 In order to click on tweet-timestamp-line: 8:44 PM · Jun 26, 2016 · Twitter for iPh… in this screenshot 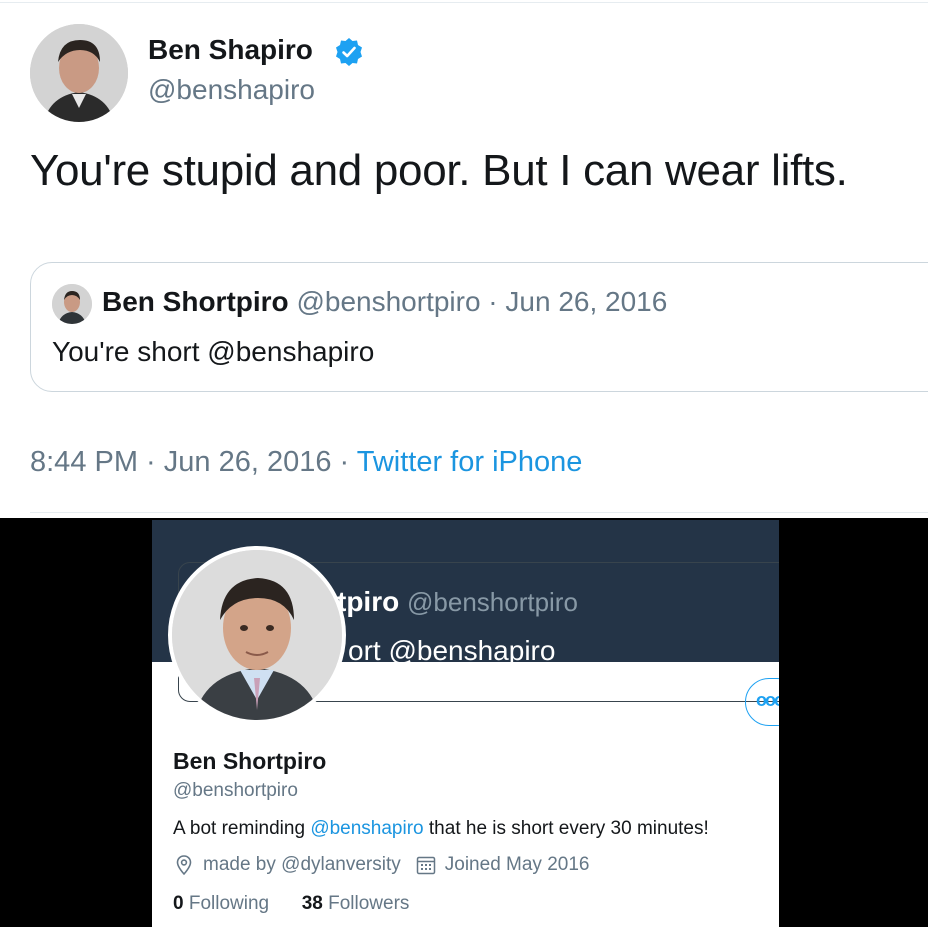, I will do `click(306, 462)`.